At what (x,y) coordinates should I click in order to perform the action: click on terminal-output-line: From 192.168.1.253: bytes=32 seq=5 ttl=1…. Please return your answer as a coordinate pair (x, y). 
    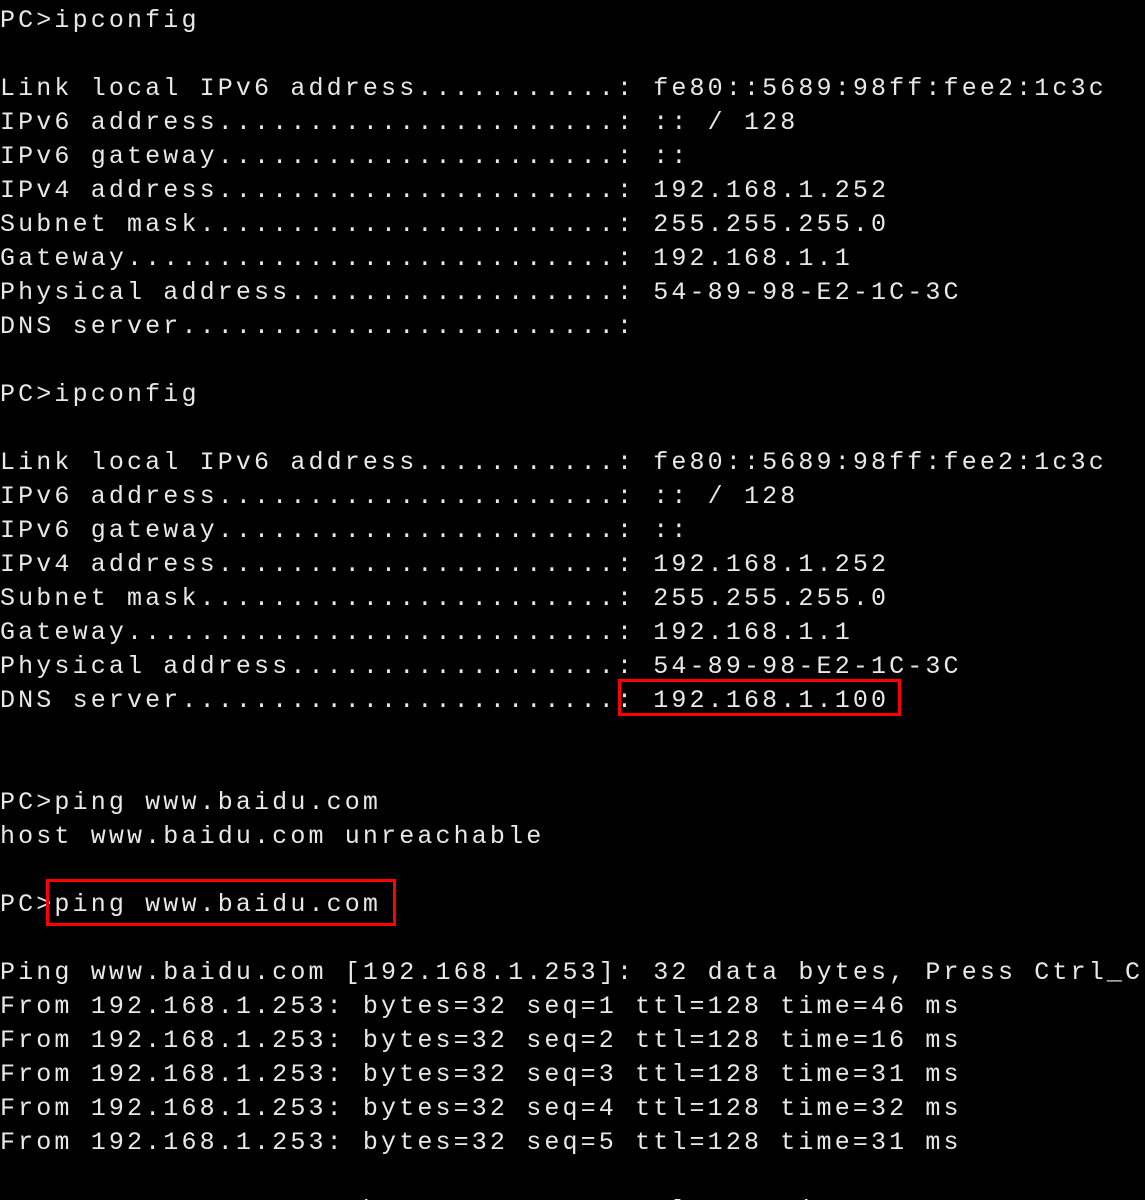
    Looking at the image, I should click on (481, 1142).